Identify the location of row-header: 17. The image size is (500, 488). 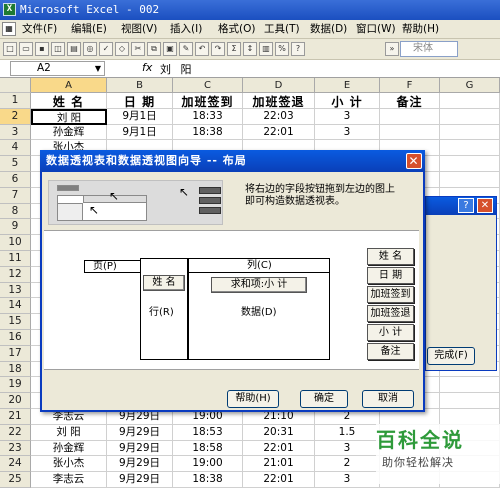
(15, 353).